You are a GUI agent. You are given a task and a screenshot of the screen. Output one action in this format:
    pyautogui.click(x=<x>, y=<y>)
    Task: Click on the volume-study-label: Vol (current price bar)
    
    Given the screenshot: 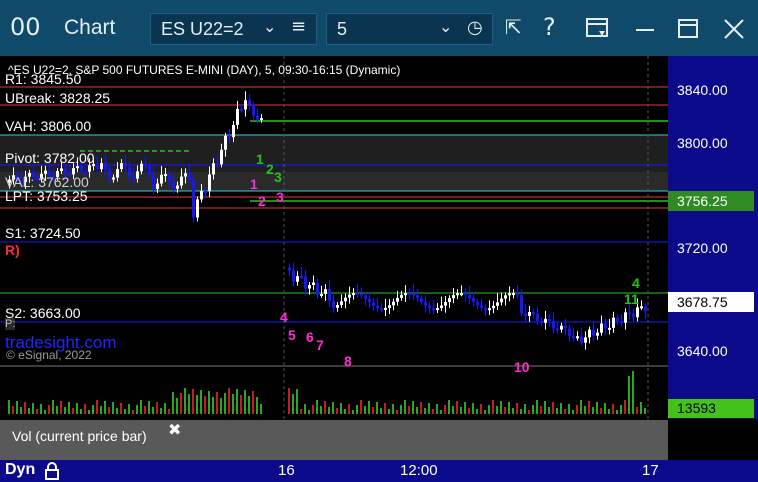 What is the action you would take?
    pyautogui.click(x=79, y=436)
    